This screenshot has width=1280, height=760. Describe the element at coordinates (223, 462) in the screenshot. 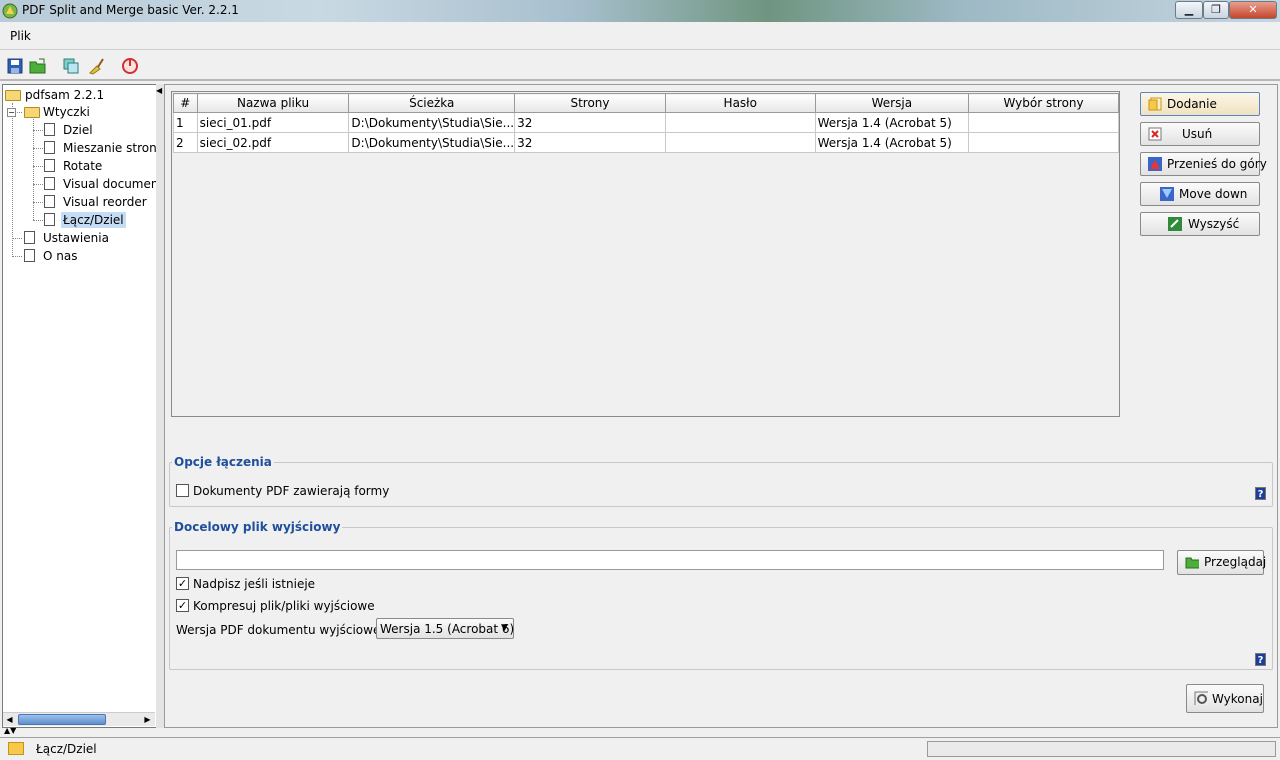

I see `merge-options-legend: Opcje łączenia` at that location.